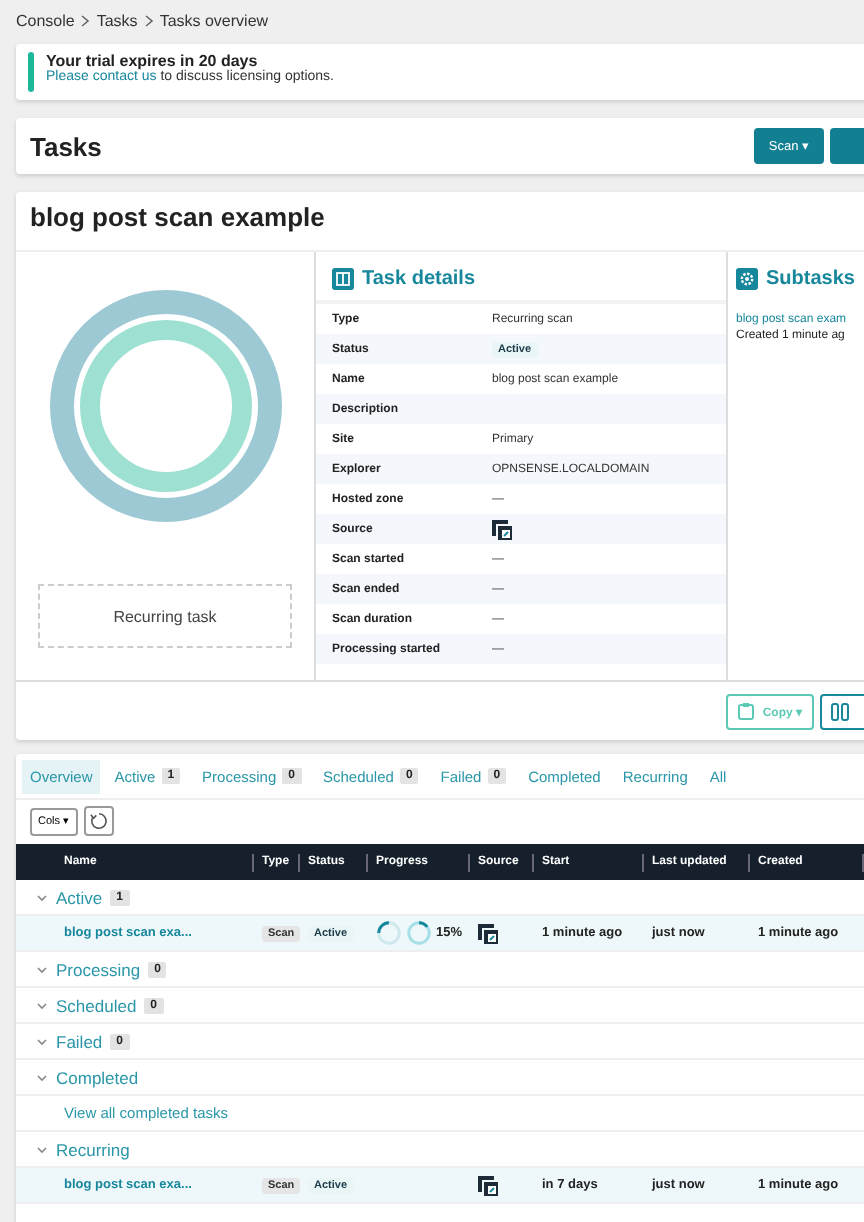 The width and height of the screenshot is (864, 1222). I want to click on progress-ring, so click(419, 933).